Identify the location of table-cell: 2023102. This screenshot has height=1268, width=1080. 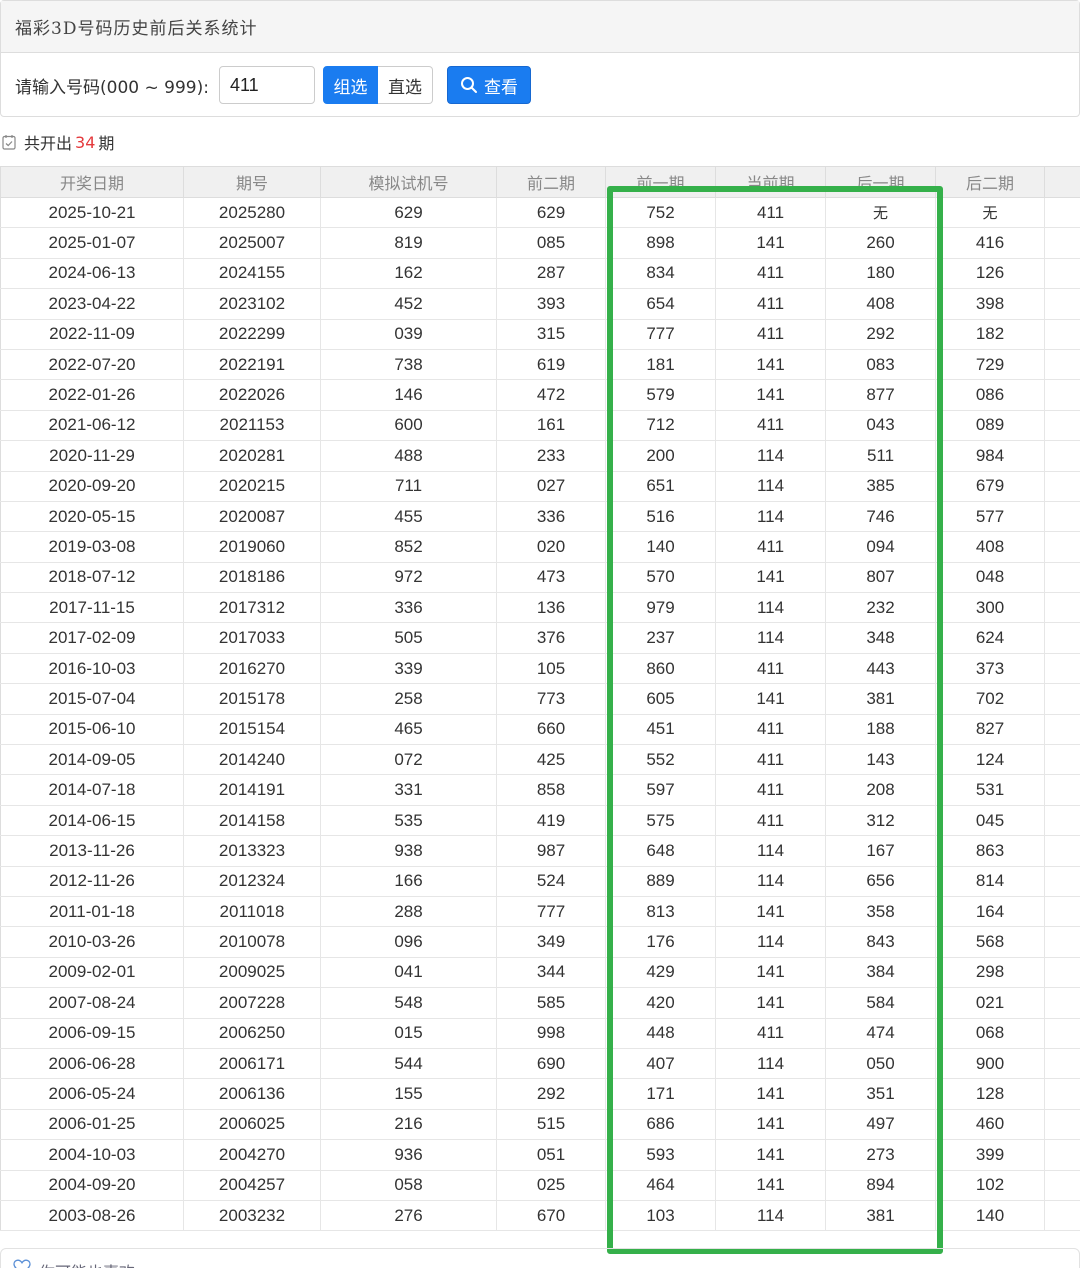
(252, 304).